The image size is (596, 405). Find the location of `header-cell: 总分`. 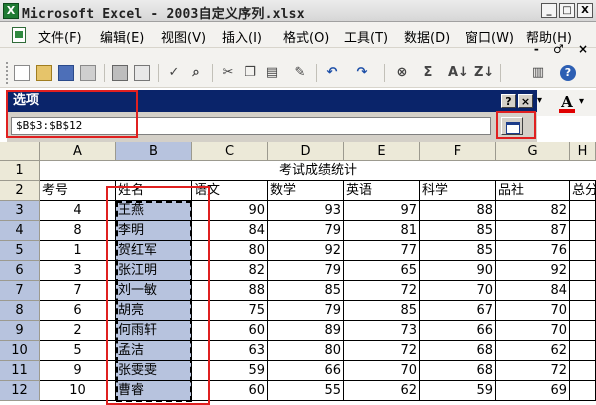

header-cell: 总分 is located at coordinates (583, 191).